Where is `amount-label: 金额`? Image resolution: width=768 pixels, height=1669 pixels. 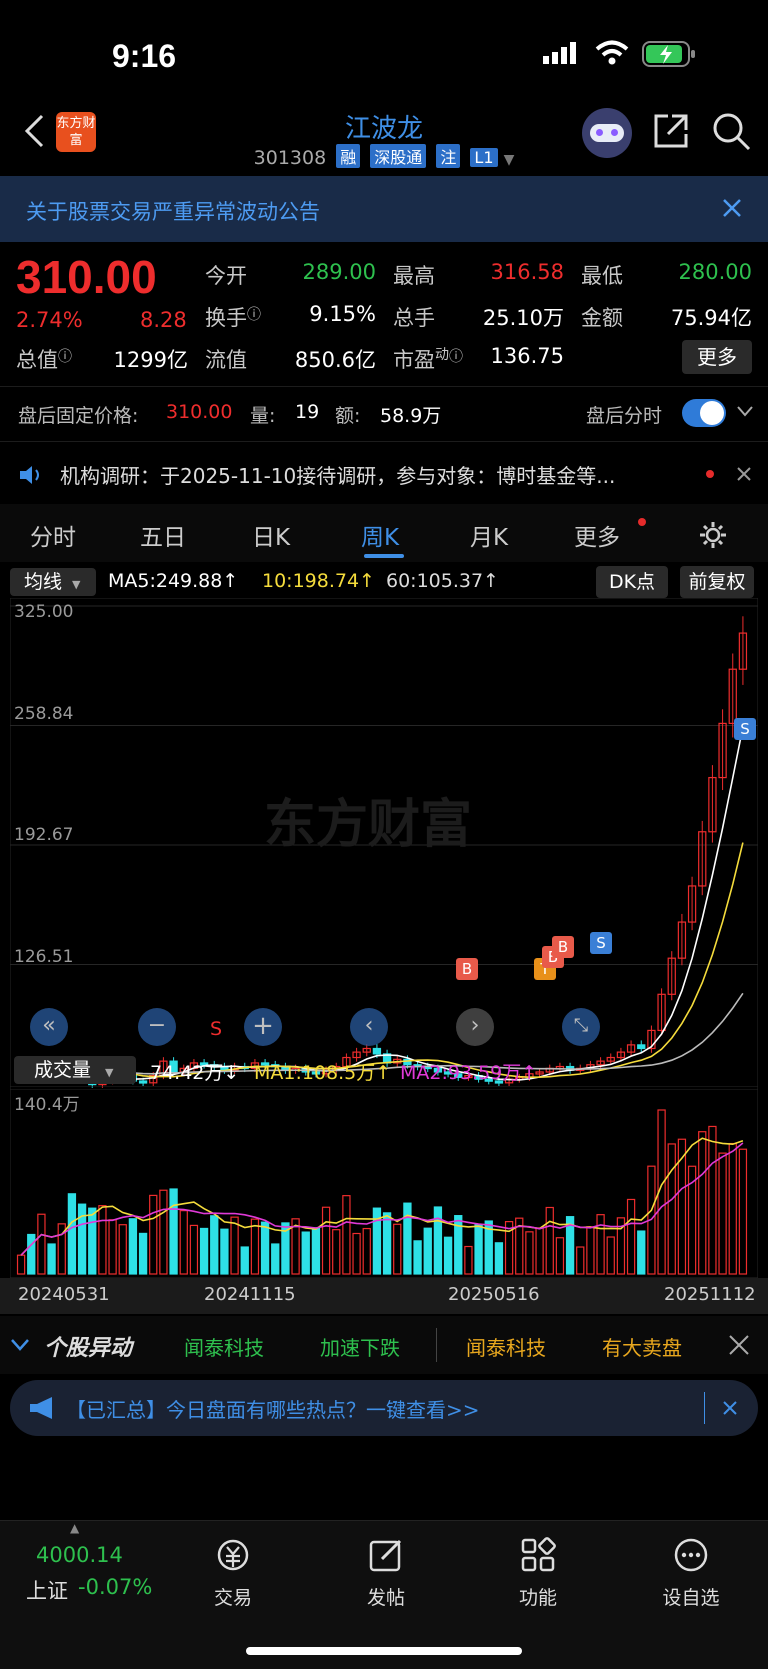 amount-label: 金额 is located at coordinates (602, 318).